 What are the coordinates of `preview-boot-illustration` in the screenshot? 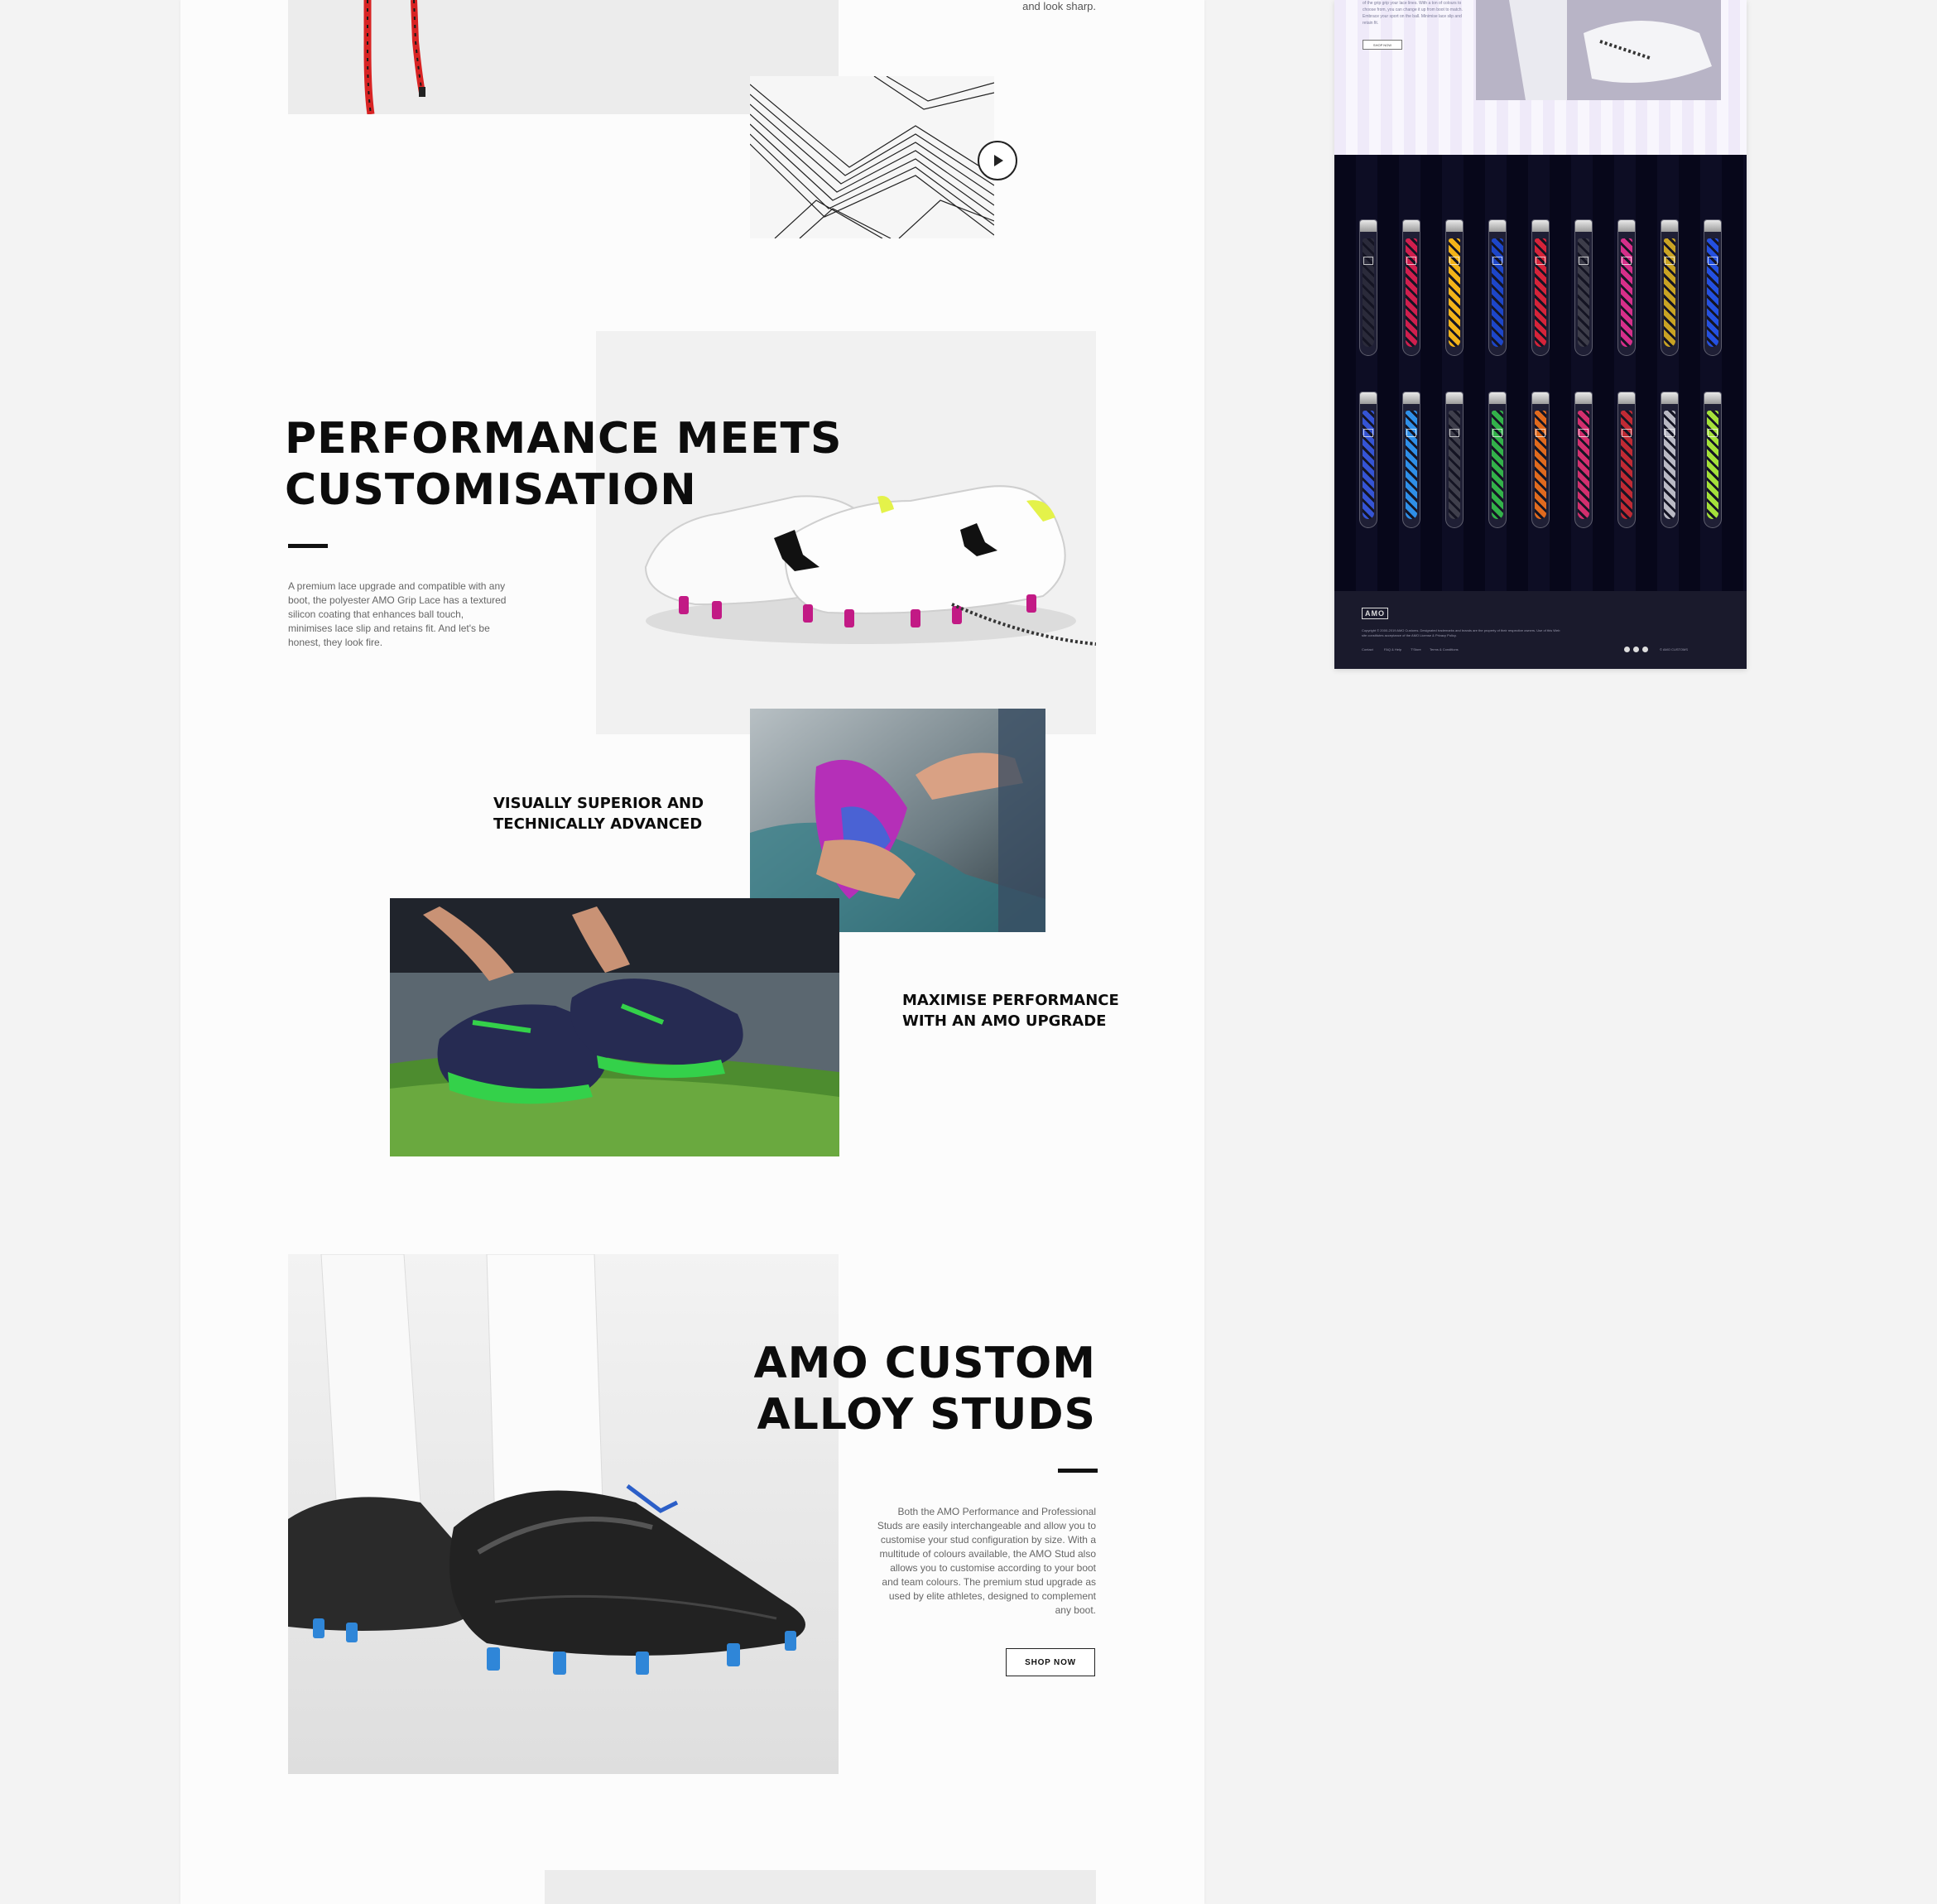 It's located at (1598, 50).